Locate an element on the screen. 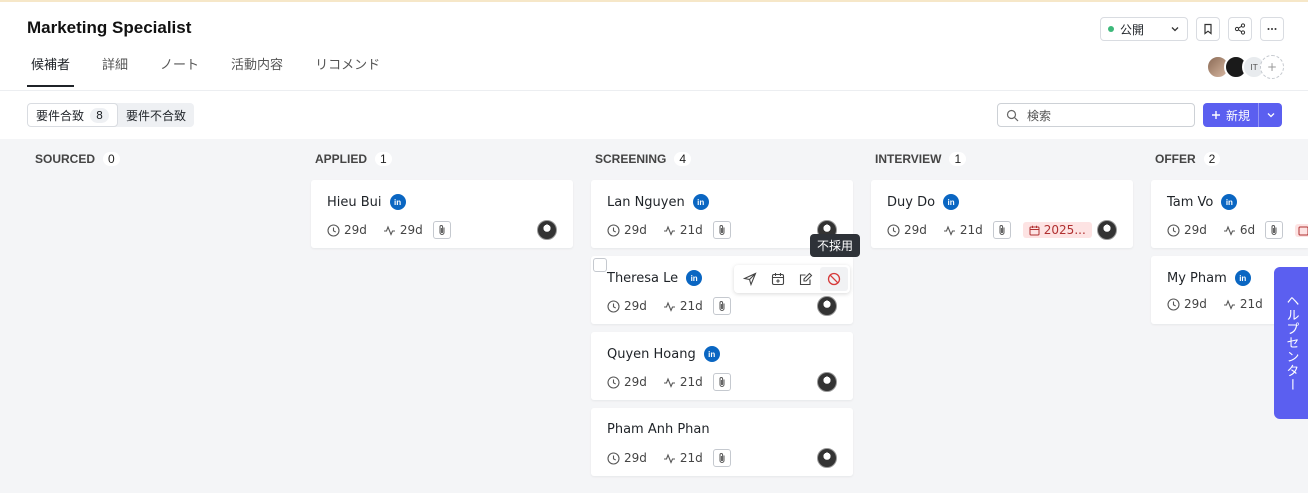  candidate-card-hovered: Theresa Le in 29d 21d is located at coordinates (722, 290).